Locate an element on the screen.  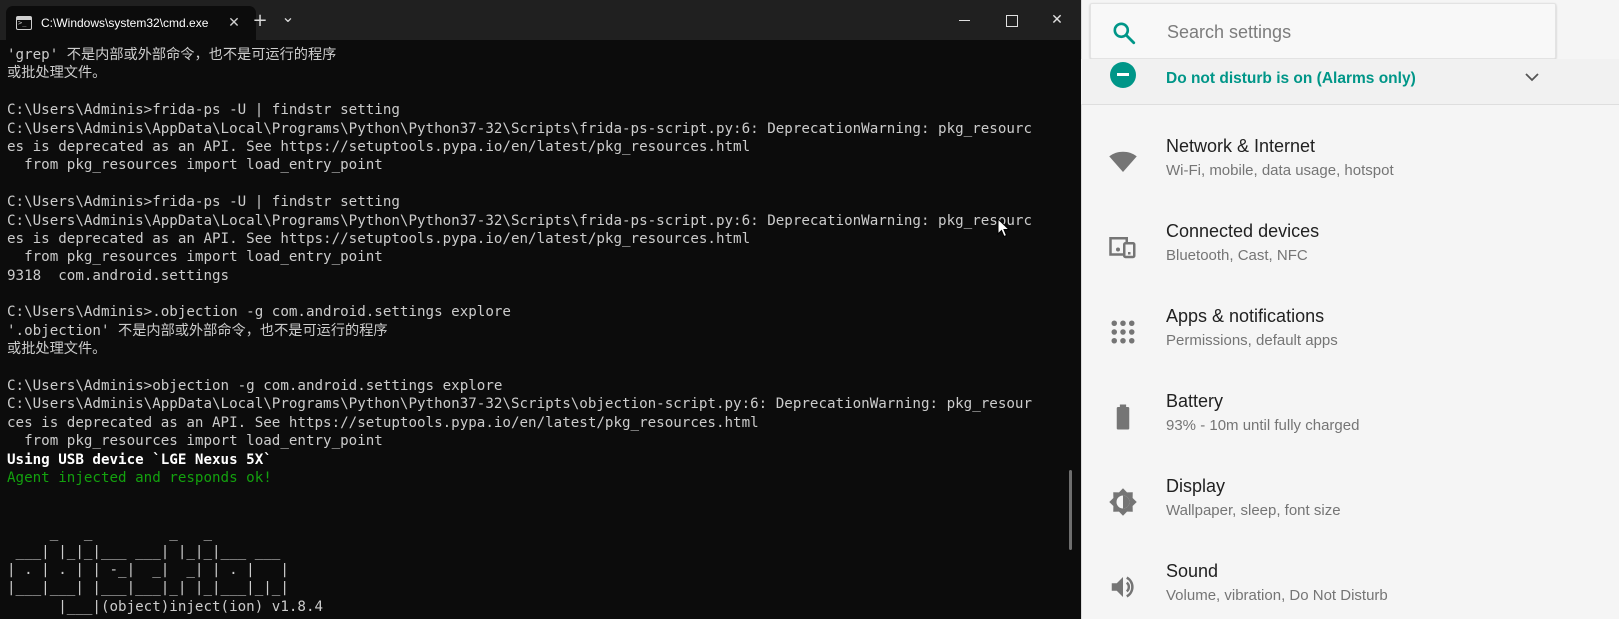
terminal-line: | . | . | | -_| _| _| | . | | is located at coordinates (148, 569).